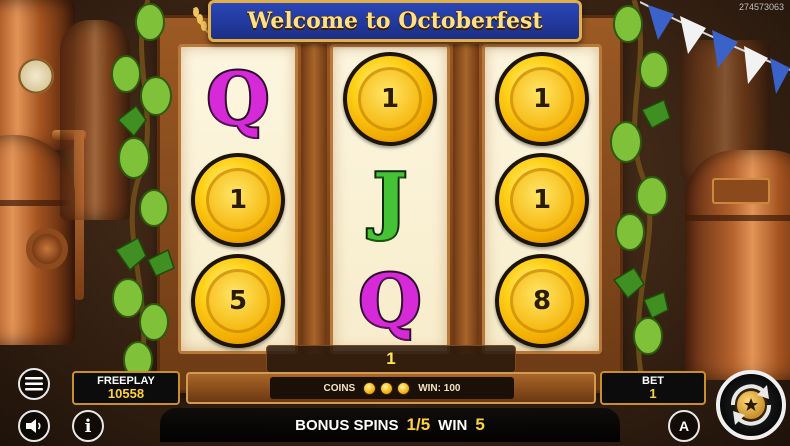 The width and height of the screenshot is (790, 446). I want to click on bonus-spins-count: 1/5, so click(418, 424).